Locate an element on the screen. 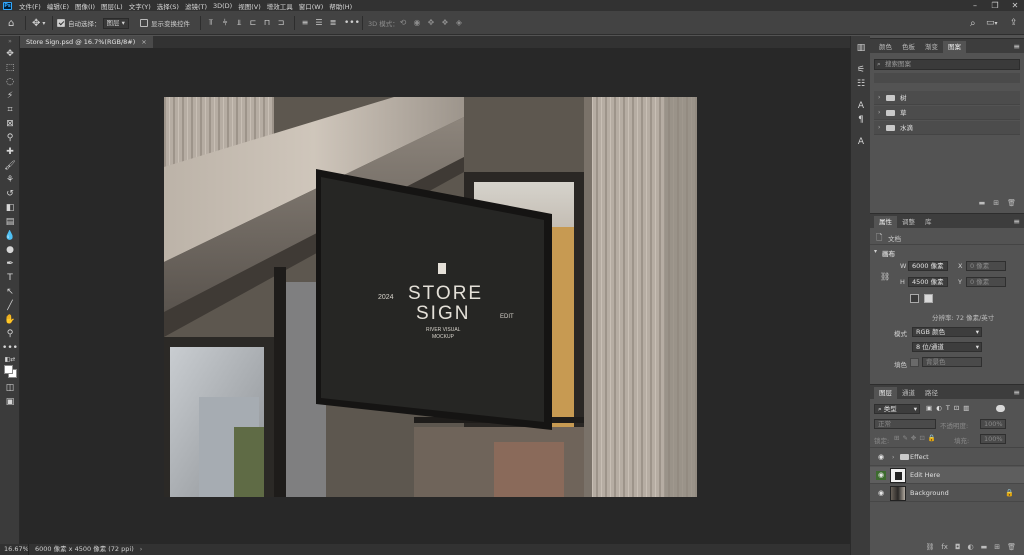 This screenshot has width=1024, height=555. brush-settings-icon: ⚟ is located at coordinates (861, 70).